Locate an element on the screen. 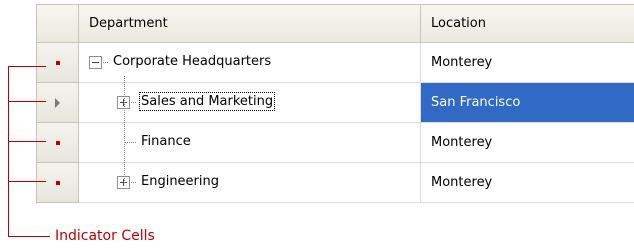 Image resolution: width=634 pixels, height=250 pixels. header-corner is located at coordinates (58, 24).